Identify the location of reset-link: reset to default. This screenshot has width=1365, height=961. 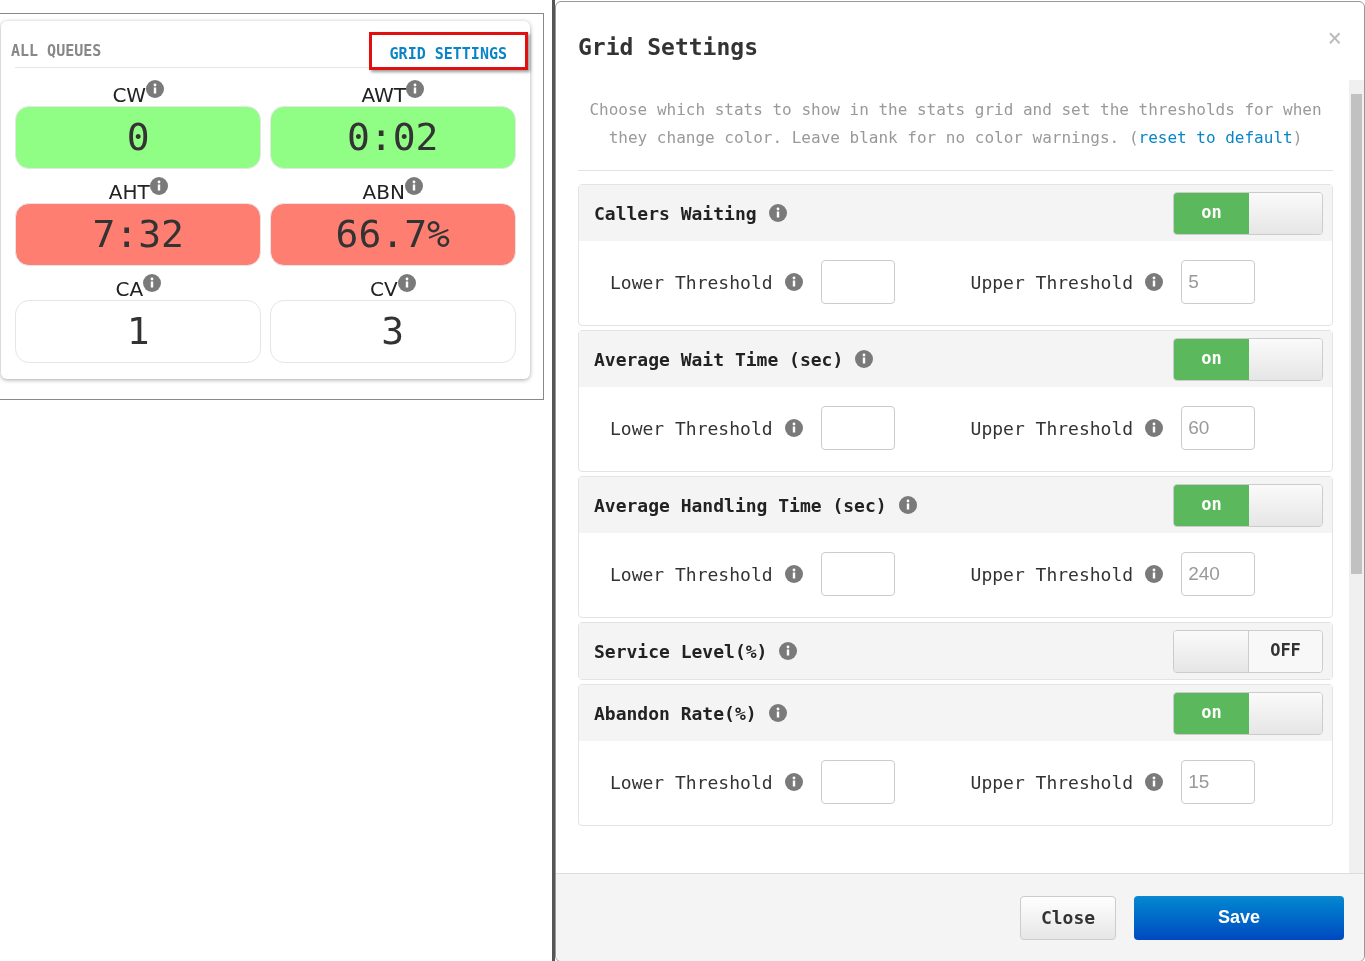
(1215, 137).